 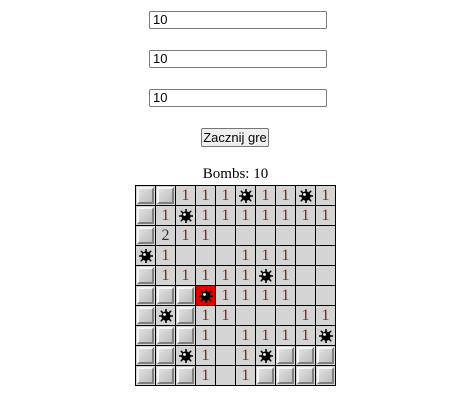 What do you see at coordinates (206, 296) in the screenshot?
I see `cell-exploded-mine` at bounding box center [206, 296].